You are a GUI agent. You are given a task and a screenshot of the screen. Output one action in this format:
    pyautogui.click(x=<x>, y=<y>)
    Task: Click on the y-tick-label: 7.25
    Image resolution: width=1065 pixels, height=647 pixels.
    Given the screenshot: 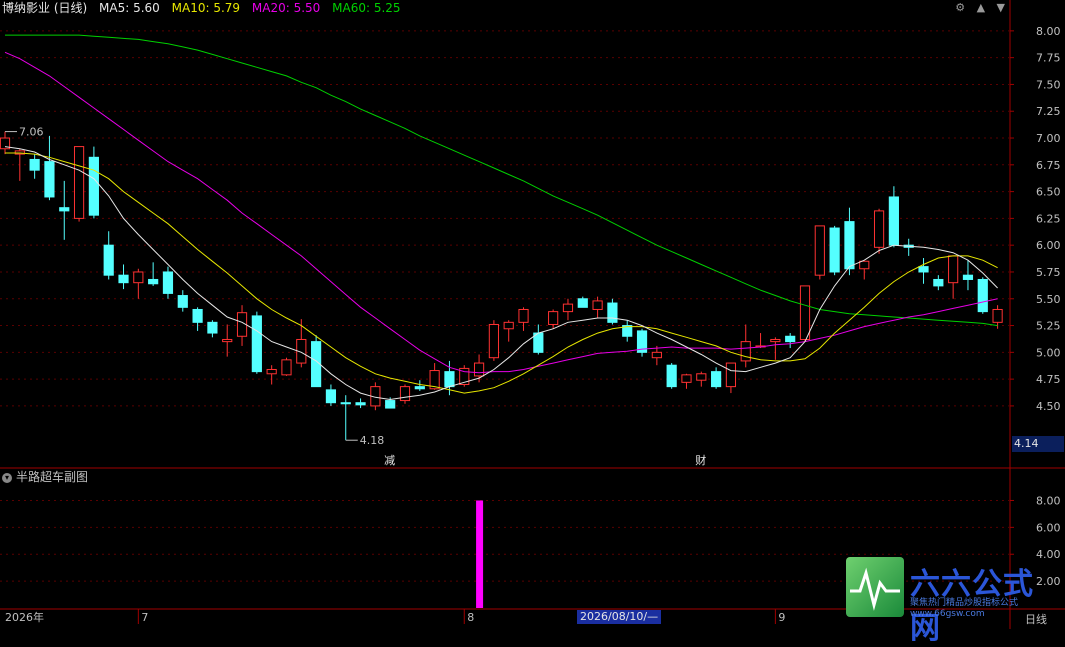 What is the action you would take?
    pyautogui.click(x=1048, y=111)
    